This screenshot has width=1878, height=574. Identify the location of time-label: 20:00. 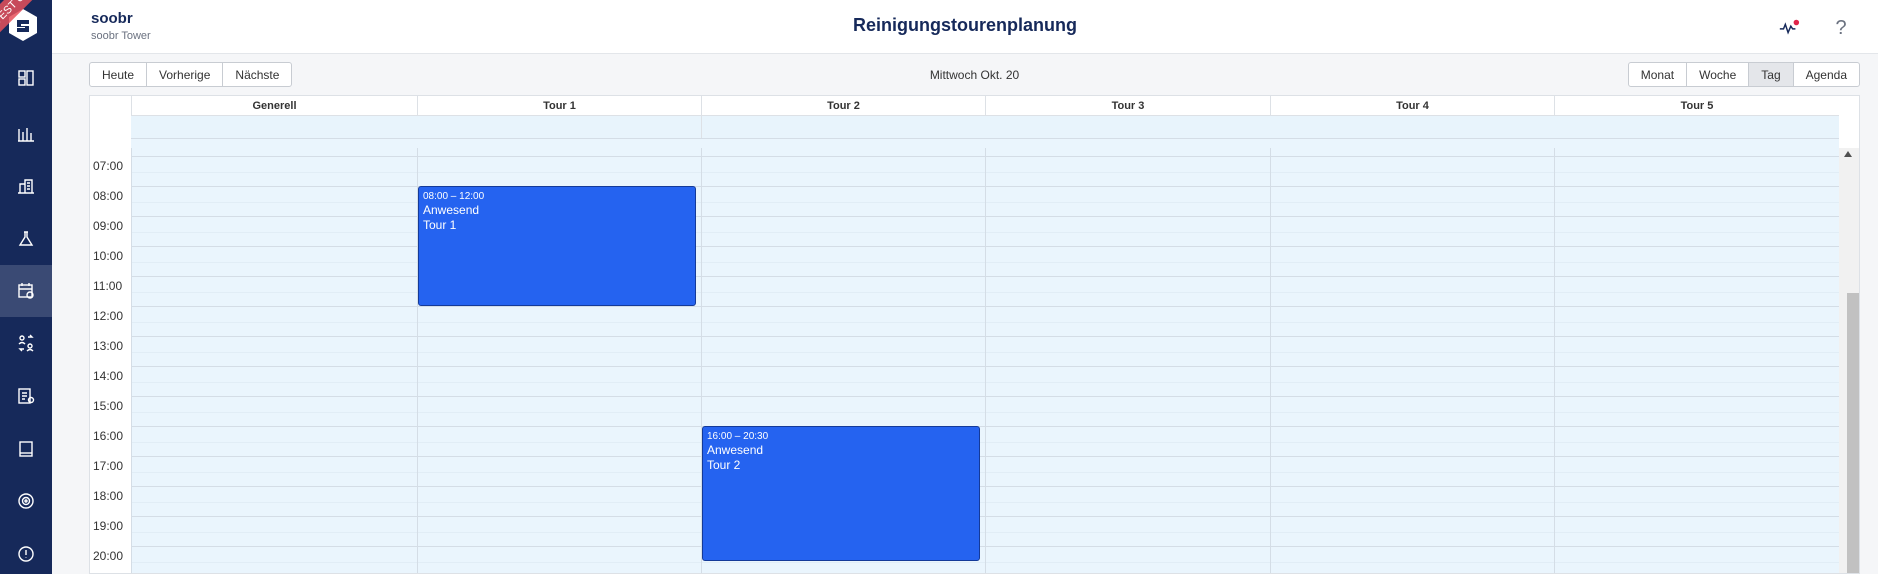
(108, 556).